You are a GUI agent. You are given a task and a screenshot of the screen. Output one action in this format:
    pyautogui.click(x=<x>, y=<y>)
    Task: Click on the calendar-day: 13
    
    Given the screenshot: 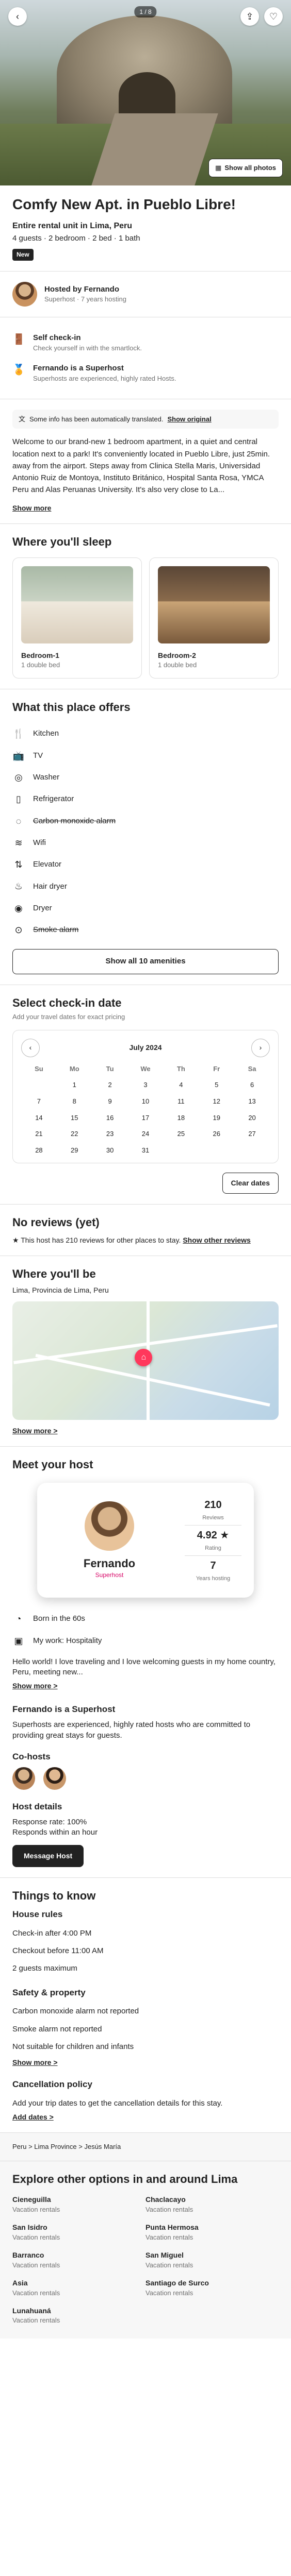 What is the action you would take?
    pyautogui.click(x=252, y=1101)
    